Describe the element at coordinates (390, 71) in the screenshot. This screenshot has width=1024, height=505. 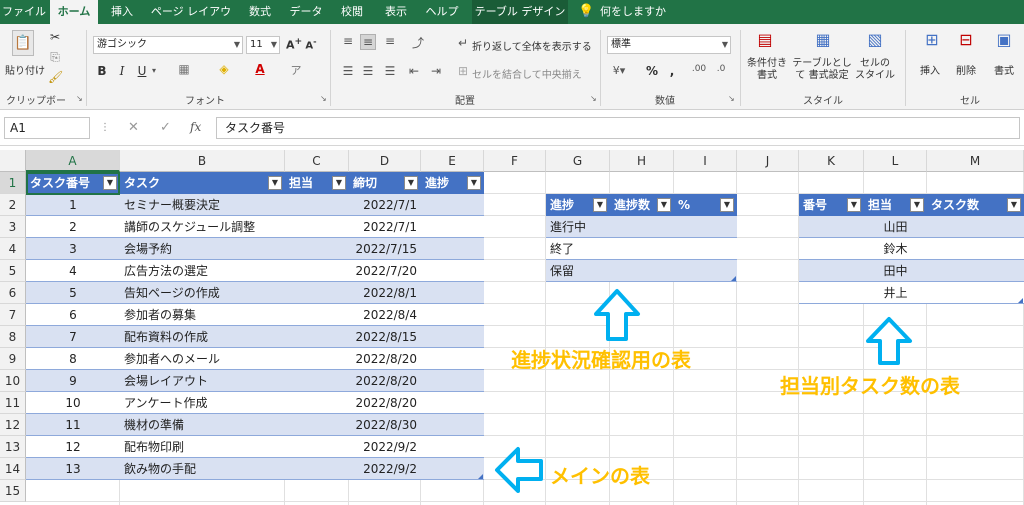
I see `align-right-icon: ☰` at that location.